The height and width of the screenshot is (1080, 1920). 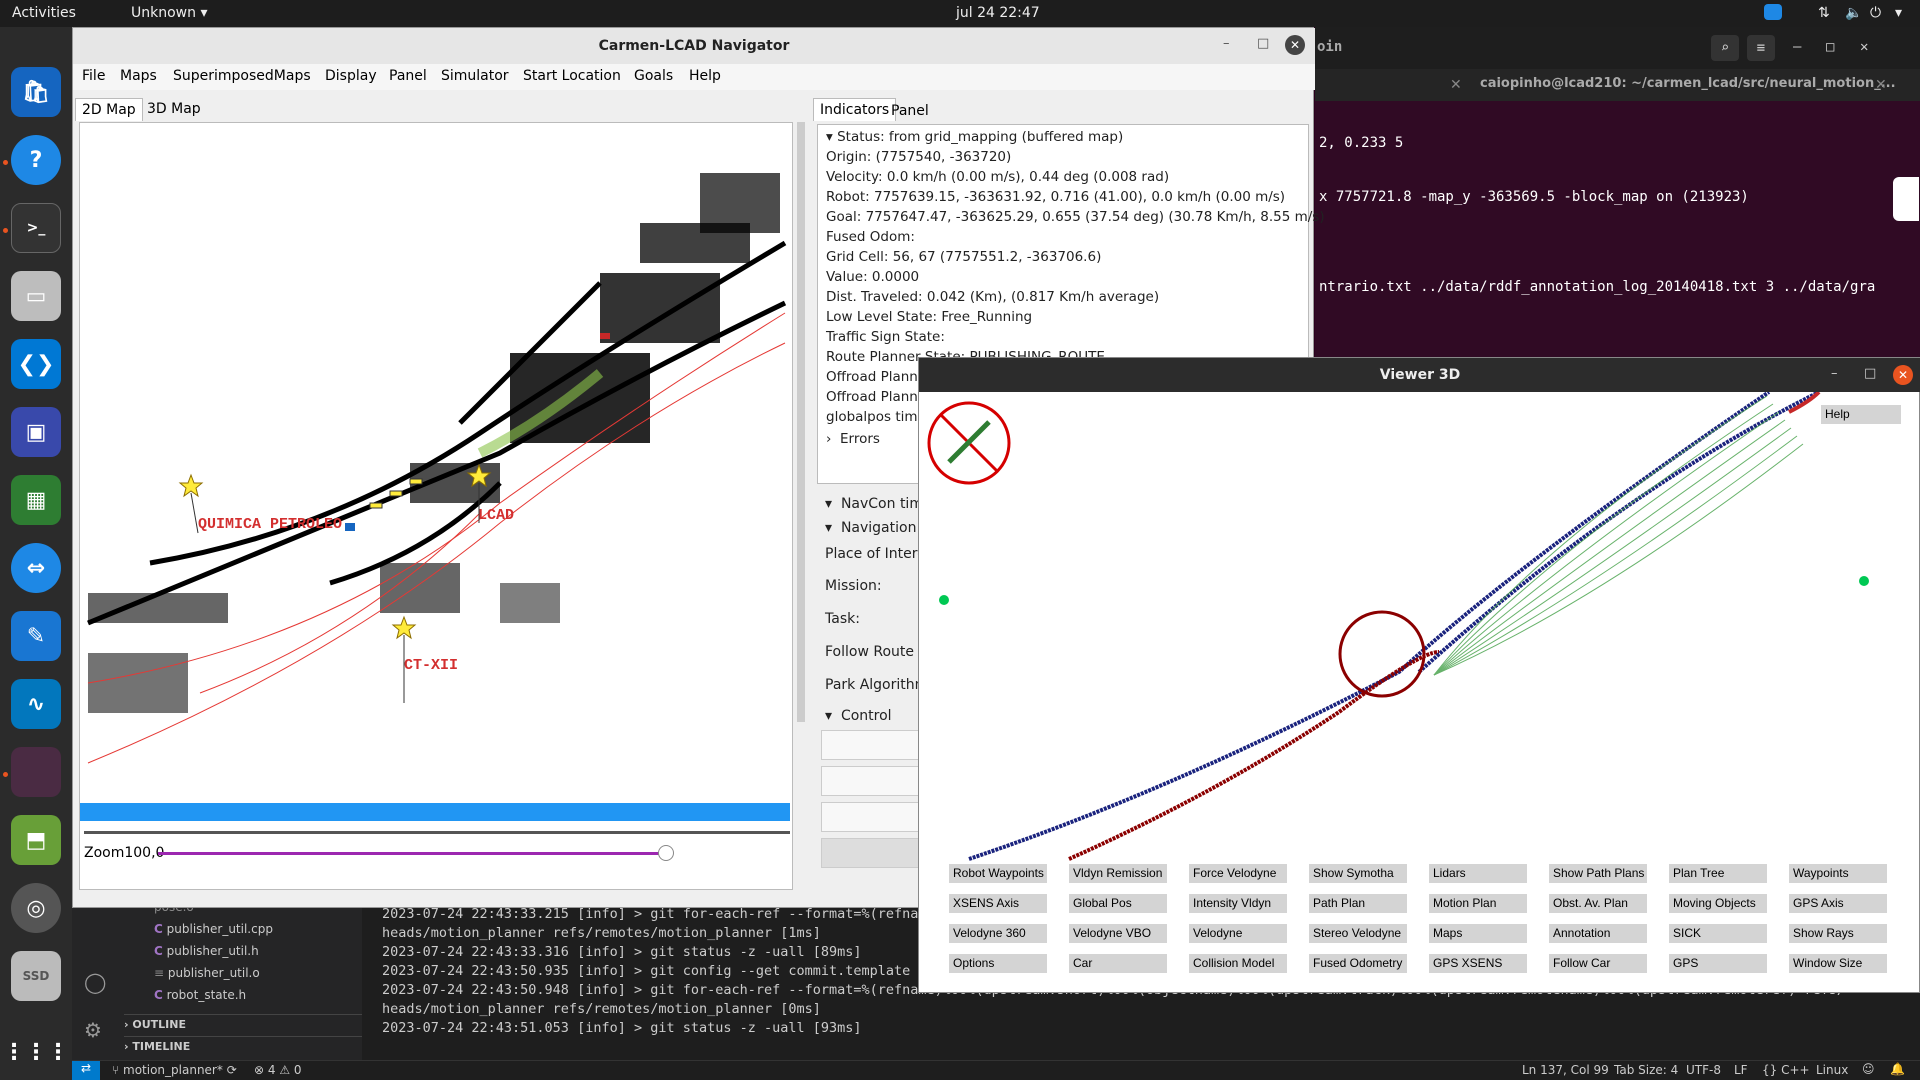 What do you see at coordinates (705, 76) in the screenshot?
I see `menu-help: Help` at bounding box center [705, 76].